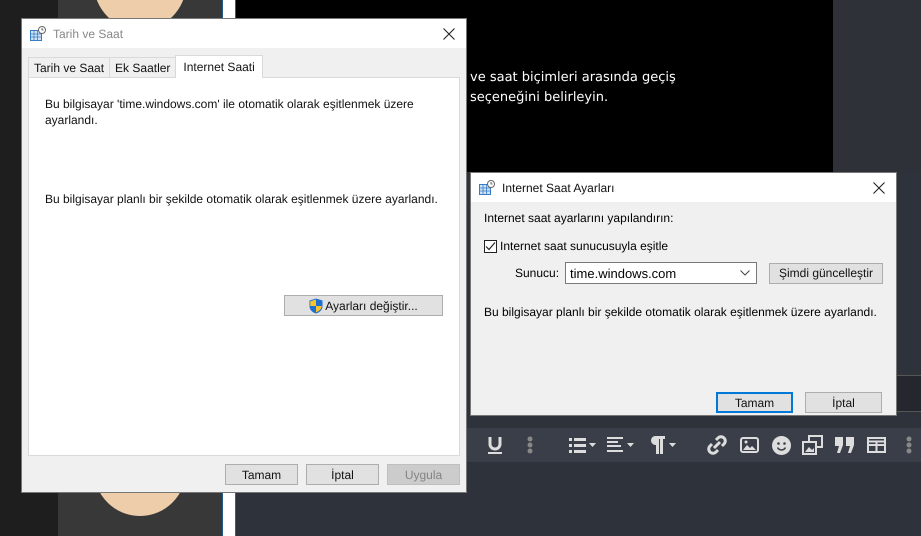 The height and width of the screenshot is (536, 921). What do you see at coordinates (88, 33) in the screenshot?
I see `window-title: Tarih ve Saat` at bounding box center [88, 33].